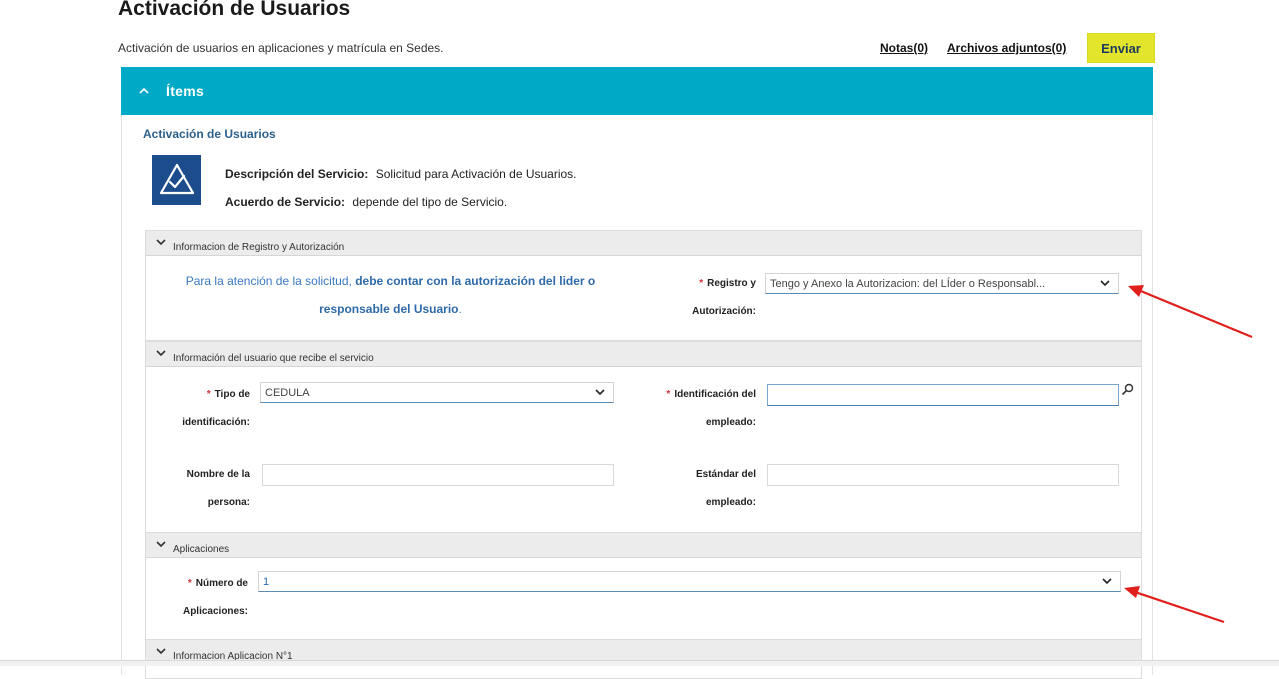 This screenshot has width=1279, height=679. What do you see at coordinates (1188, 454) in the screenshot?
I see `annotation-arrows` at bounding box center [1188, 454].